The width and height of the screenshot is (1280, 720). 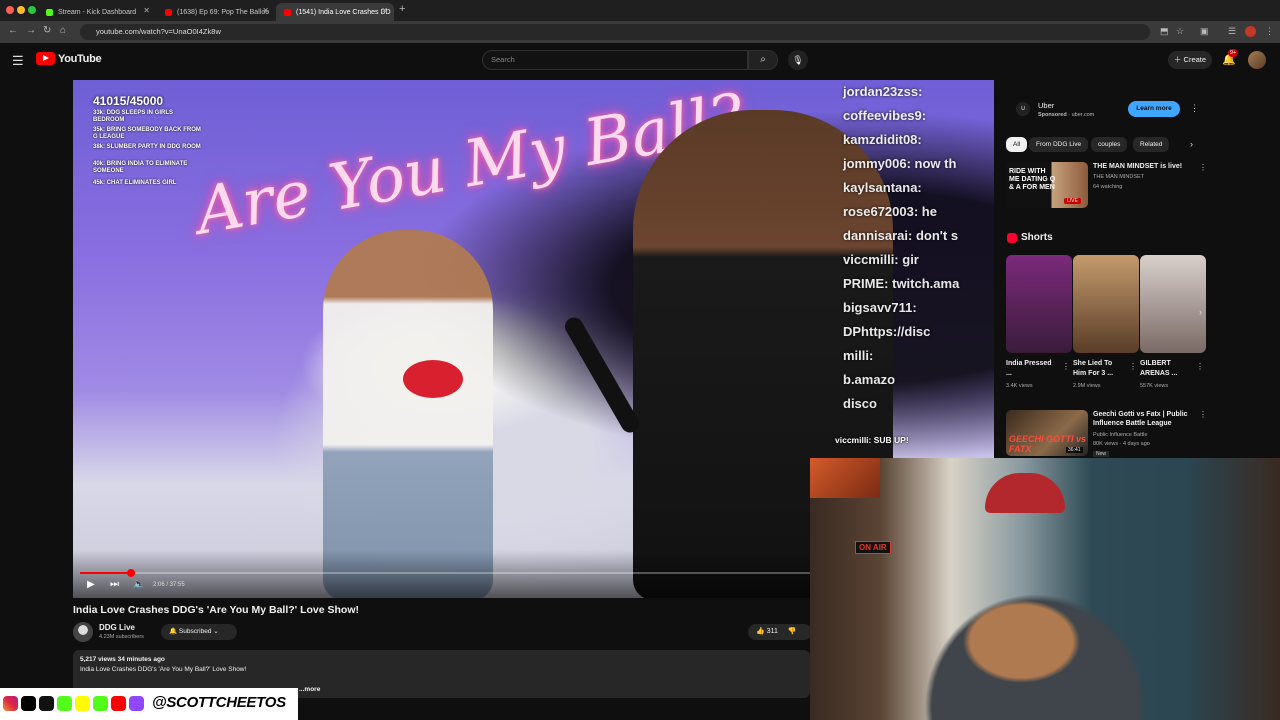 I want to click on recommended-thumbnail: RIDE WITH ME DATING Q & A FOR MEN LIVE, so click(x=1047, y=185).